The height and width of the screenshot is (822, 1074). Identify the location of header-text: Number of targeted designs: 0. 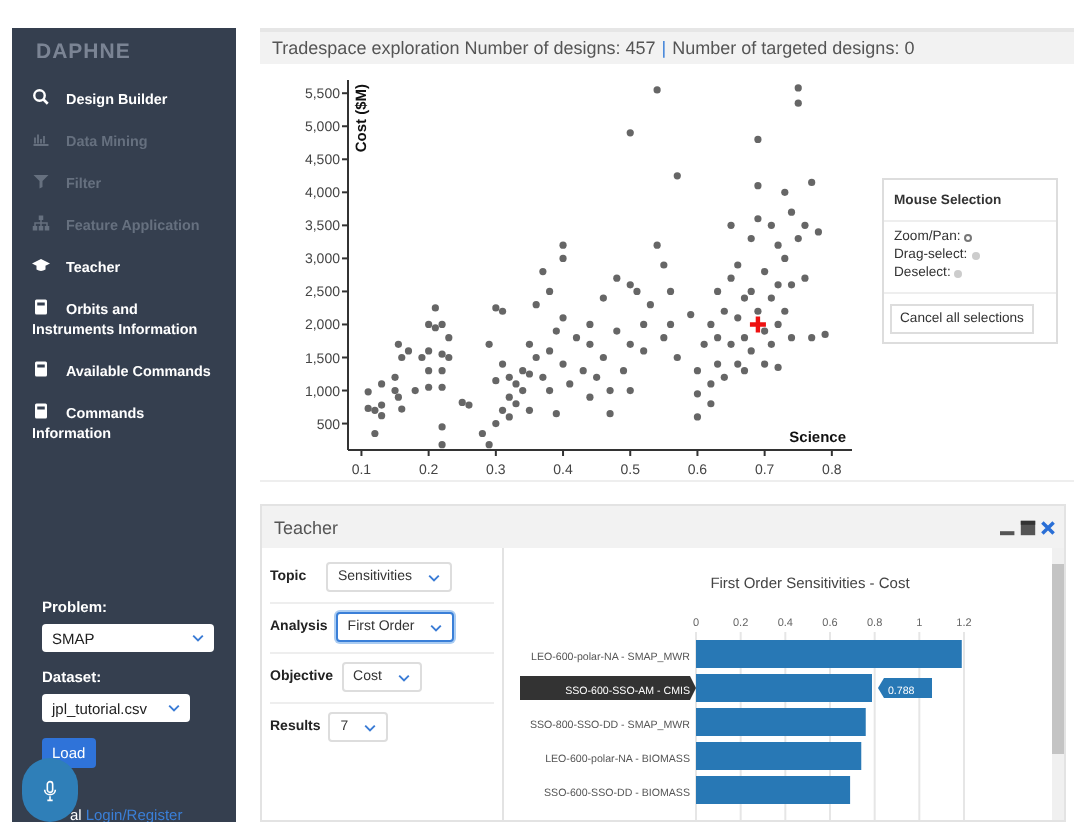
(793, 48).